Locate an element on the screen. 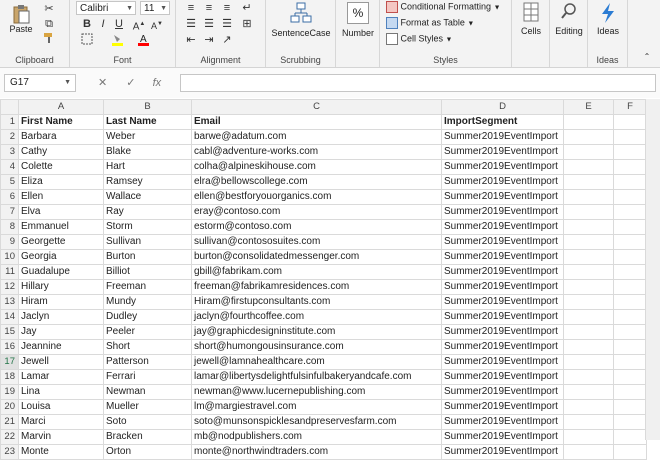 Image resolution: width=660 pixels, height=460 pixels. align-right-icon: ☰ is located at coordinates (227, 24).